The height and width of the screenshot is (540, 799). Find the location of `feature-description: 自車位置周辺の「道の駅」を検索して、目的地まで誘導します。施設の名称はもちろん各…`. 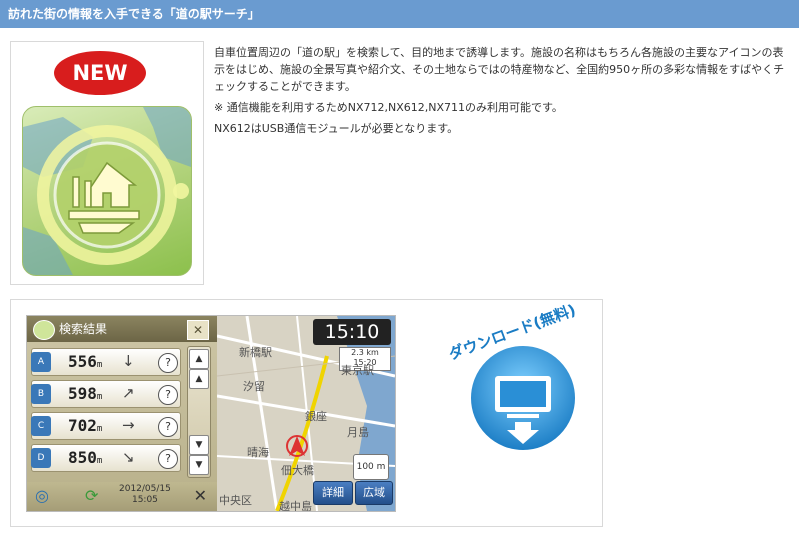

feature-description: 自車位置周辺の「道の駅」を検索して、目的地まで誘導します。施設の名称はもちろん各… is located at coordinates (501, 92).